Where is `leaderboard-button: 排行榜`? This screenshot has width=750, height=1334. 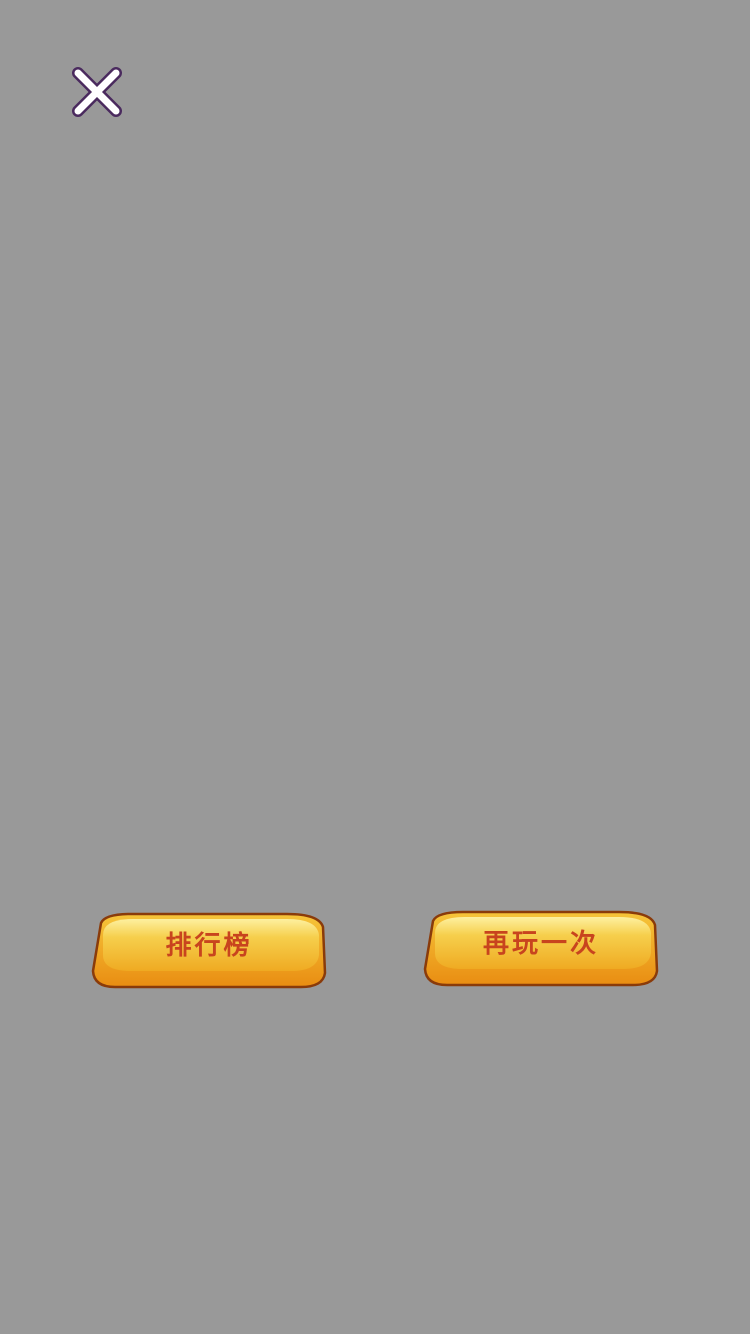 leaderboard-button: 排行榜 is located at coordinates (209, 950).